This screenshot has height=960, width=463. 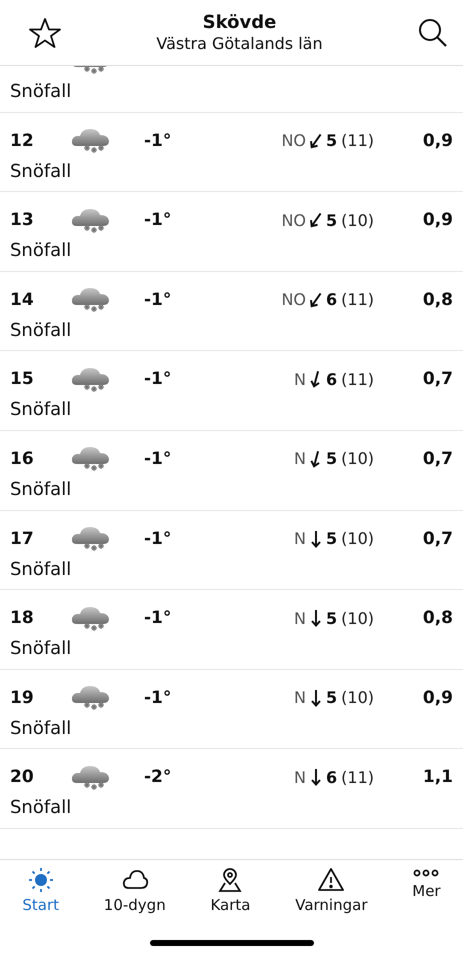 What do you see at coordinates (22, 777) in the screenshot?
I see `hour-label: 20` at bounding box center [22, 777].